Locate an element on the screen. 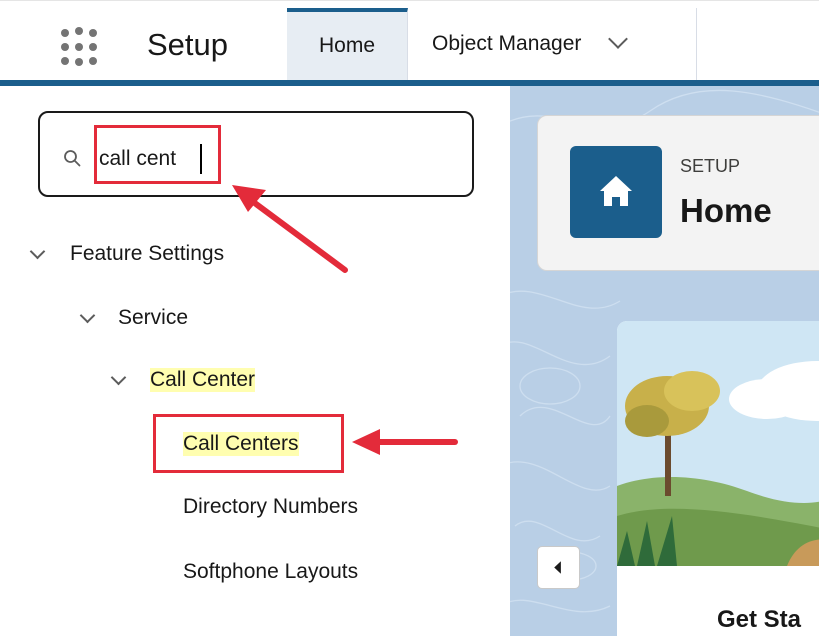 Image resolution: width=819 pixels, height=636 pixels. tab-object-manager: Object Manager is located at coordinates (553, 44).